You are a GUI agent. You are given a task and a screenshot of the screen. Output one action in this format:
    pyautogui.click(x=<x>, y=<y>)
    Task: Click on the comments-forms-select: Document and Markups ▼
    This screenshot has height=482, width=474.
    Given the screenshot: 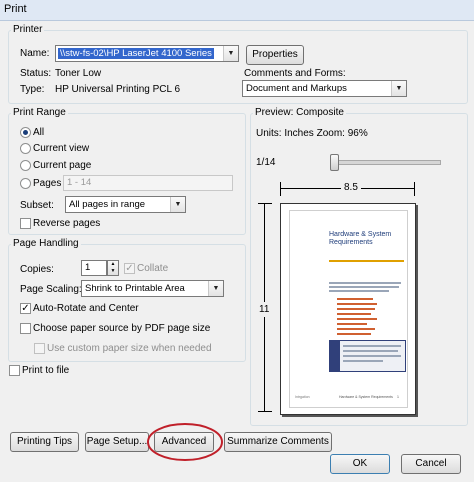 What is the action you would take?
    pyautogui.click(x=324, y=88)
    